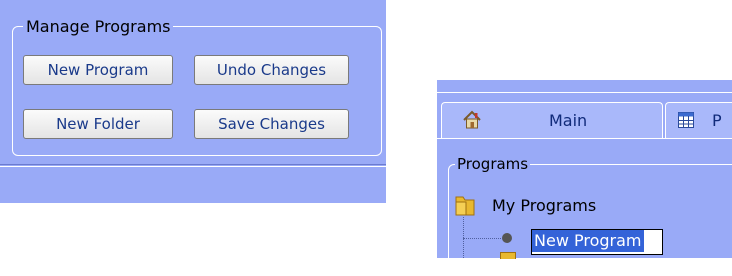 This screenshot has width=732, height=276. Describe the element at coordinates (271, 124) in the screenshot. I see `save-changes-button: Save Changes` at that location.